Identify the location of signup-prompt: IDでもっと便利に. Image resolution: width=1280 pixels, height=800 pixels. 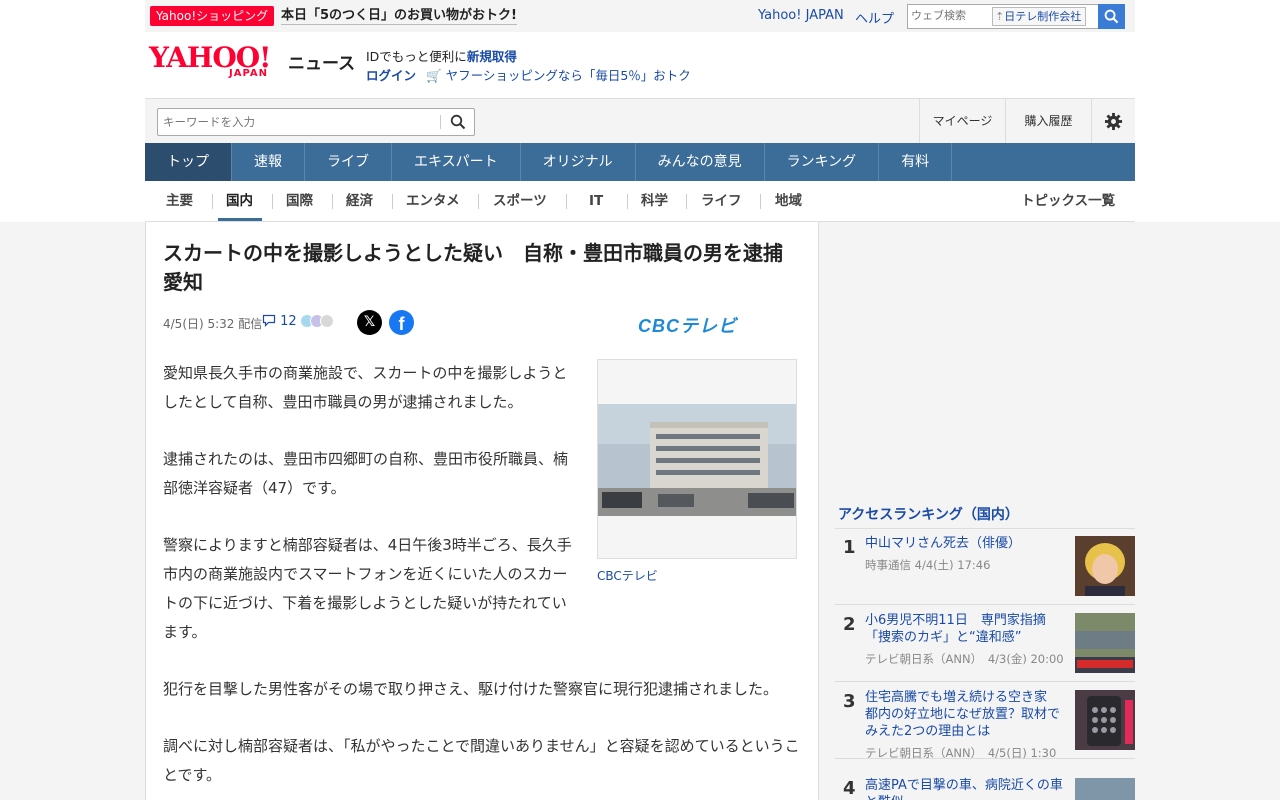
(416, 56).